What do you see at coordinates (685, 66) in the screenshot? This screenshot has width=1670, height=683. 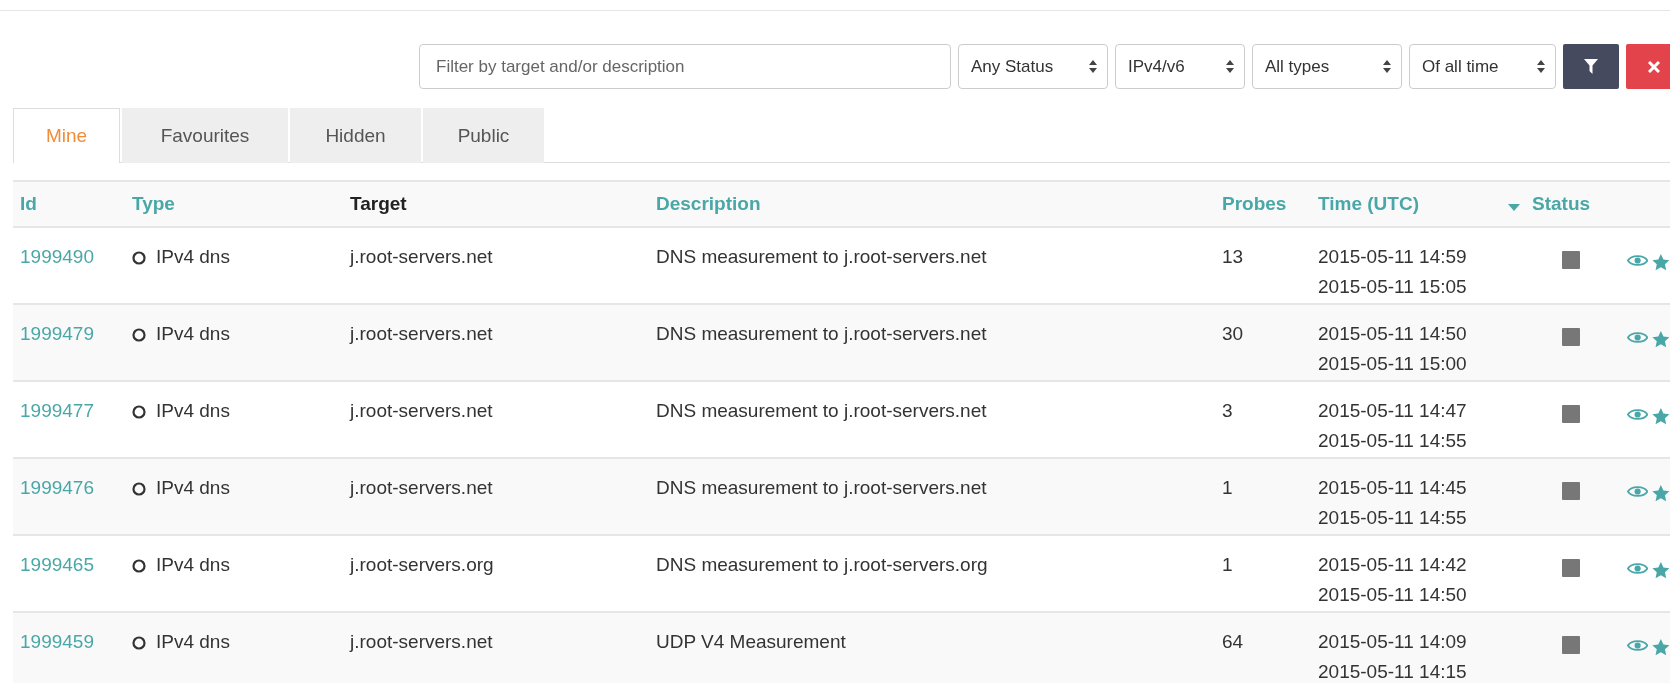 I see `search-field: Filter by target and/or description` at bounding box center [685, 66].